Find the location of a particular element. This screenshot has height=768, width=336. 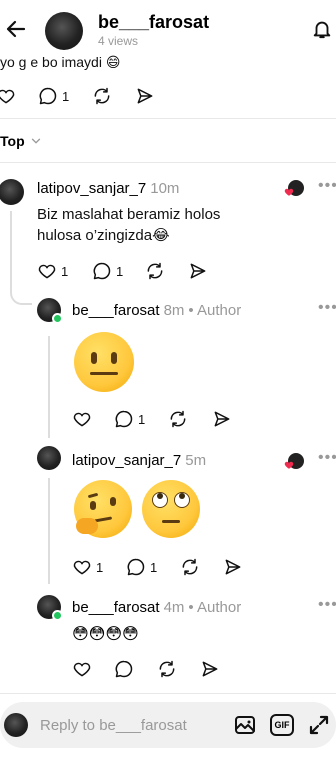

liked-by-author-badge is located at coordinates (294, 188).